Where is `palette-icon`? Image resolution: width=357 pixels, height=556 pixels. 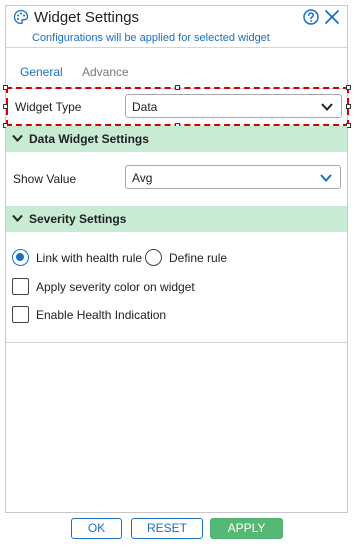 palette-icon is located at coordinates (21, 17).